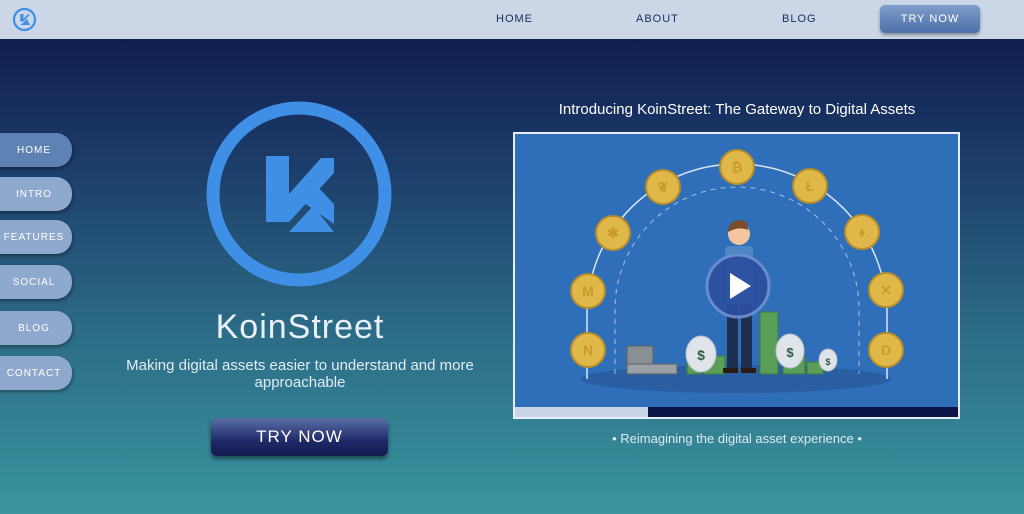  Describe the element at coordinates (588, 350) in the screenshot. I see `svg-text: N` at that location.